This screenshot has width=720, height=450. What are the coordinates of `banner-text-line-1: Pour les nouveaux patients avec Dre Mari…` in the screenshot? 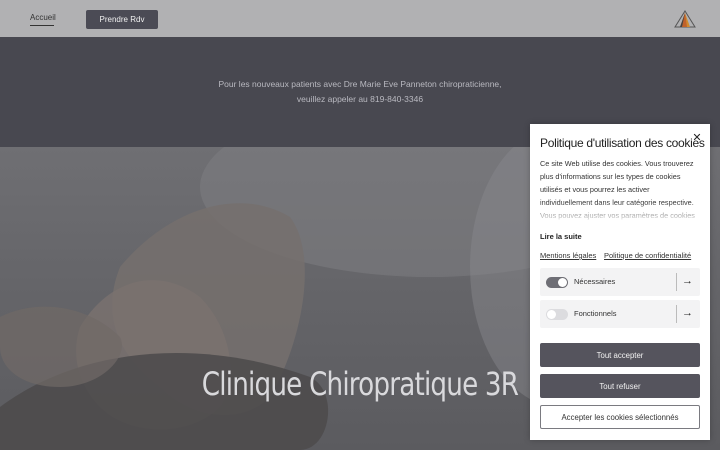 It's located at (360, 84).